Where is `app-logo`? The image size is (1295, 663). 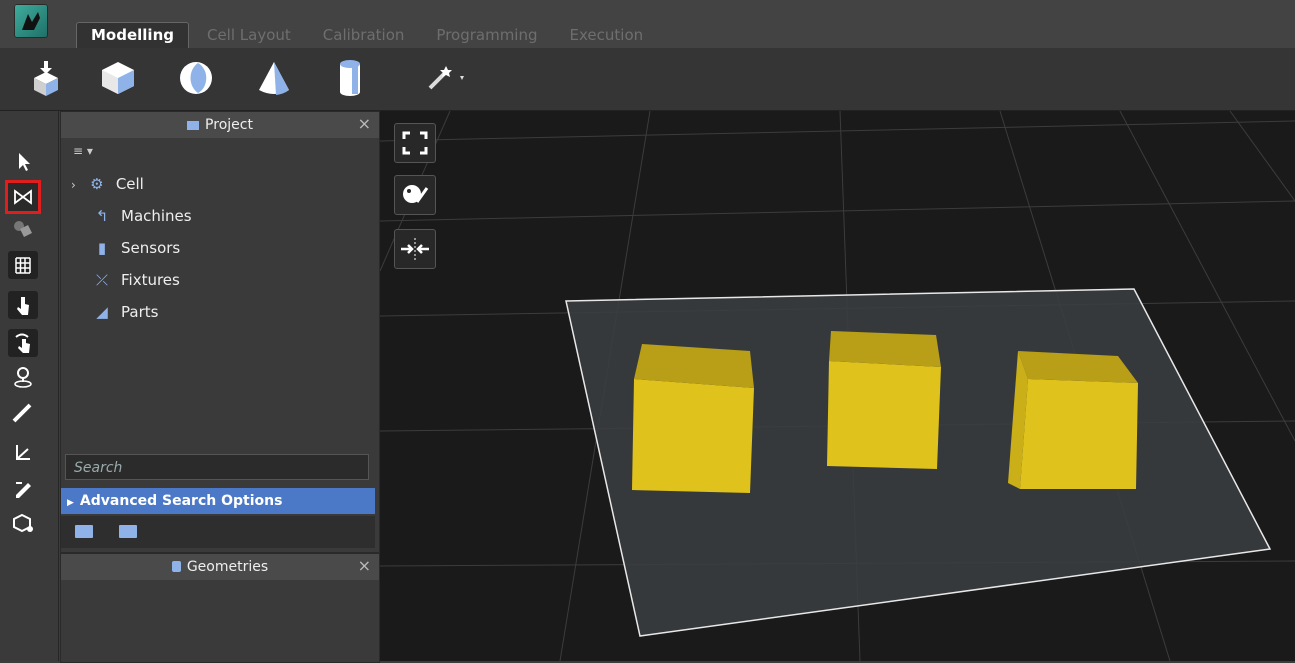 app-logo is located at coordinates (31, 21).